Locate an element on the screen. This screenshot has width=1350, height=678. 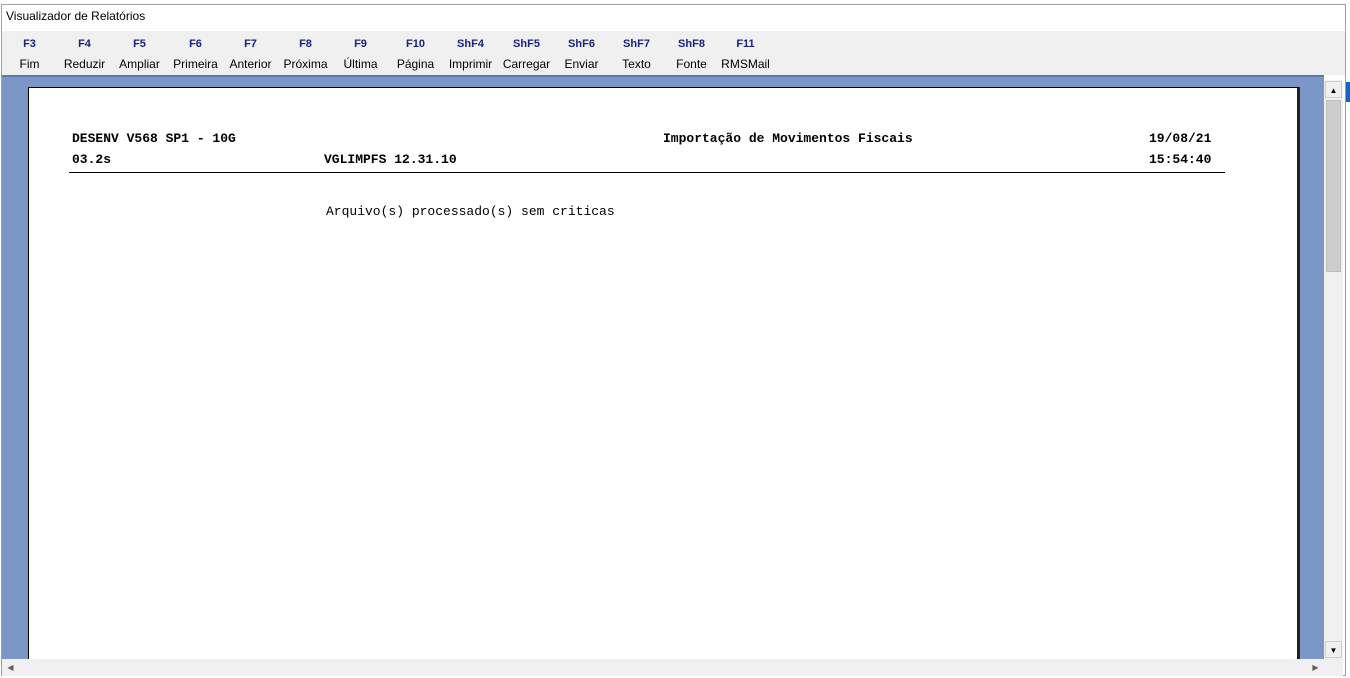
button-label: Página is located at coordinates (415, 64).